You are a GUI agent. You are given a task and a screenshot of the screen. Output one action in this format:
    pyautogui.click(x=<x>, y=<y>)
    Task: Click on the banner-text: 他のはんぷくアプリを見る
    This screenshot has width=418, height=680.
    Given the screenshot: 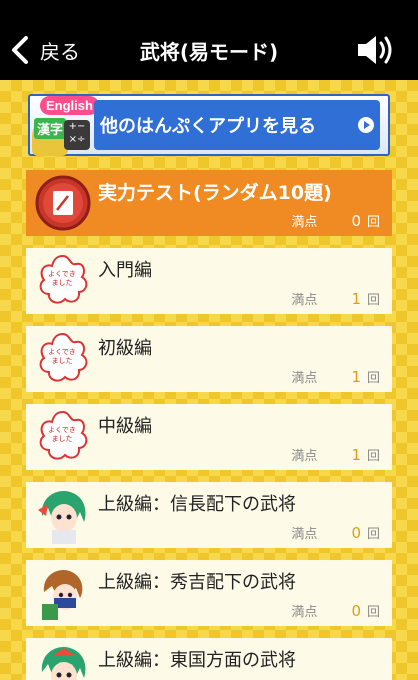 What is the action you would take?
    pyautogui.click(x=208, y=126)
    